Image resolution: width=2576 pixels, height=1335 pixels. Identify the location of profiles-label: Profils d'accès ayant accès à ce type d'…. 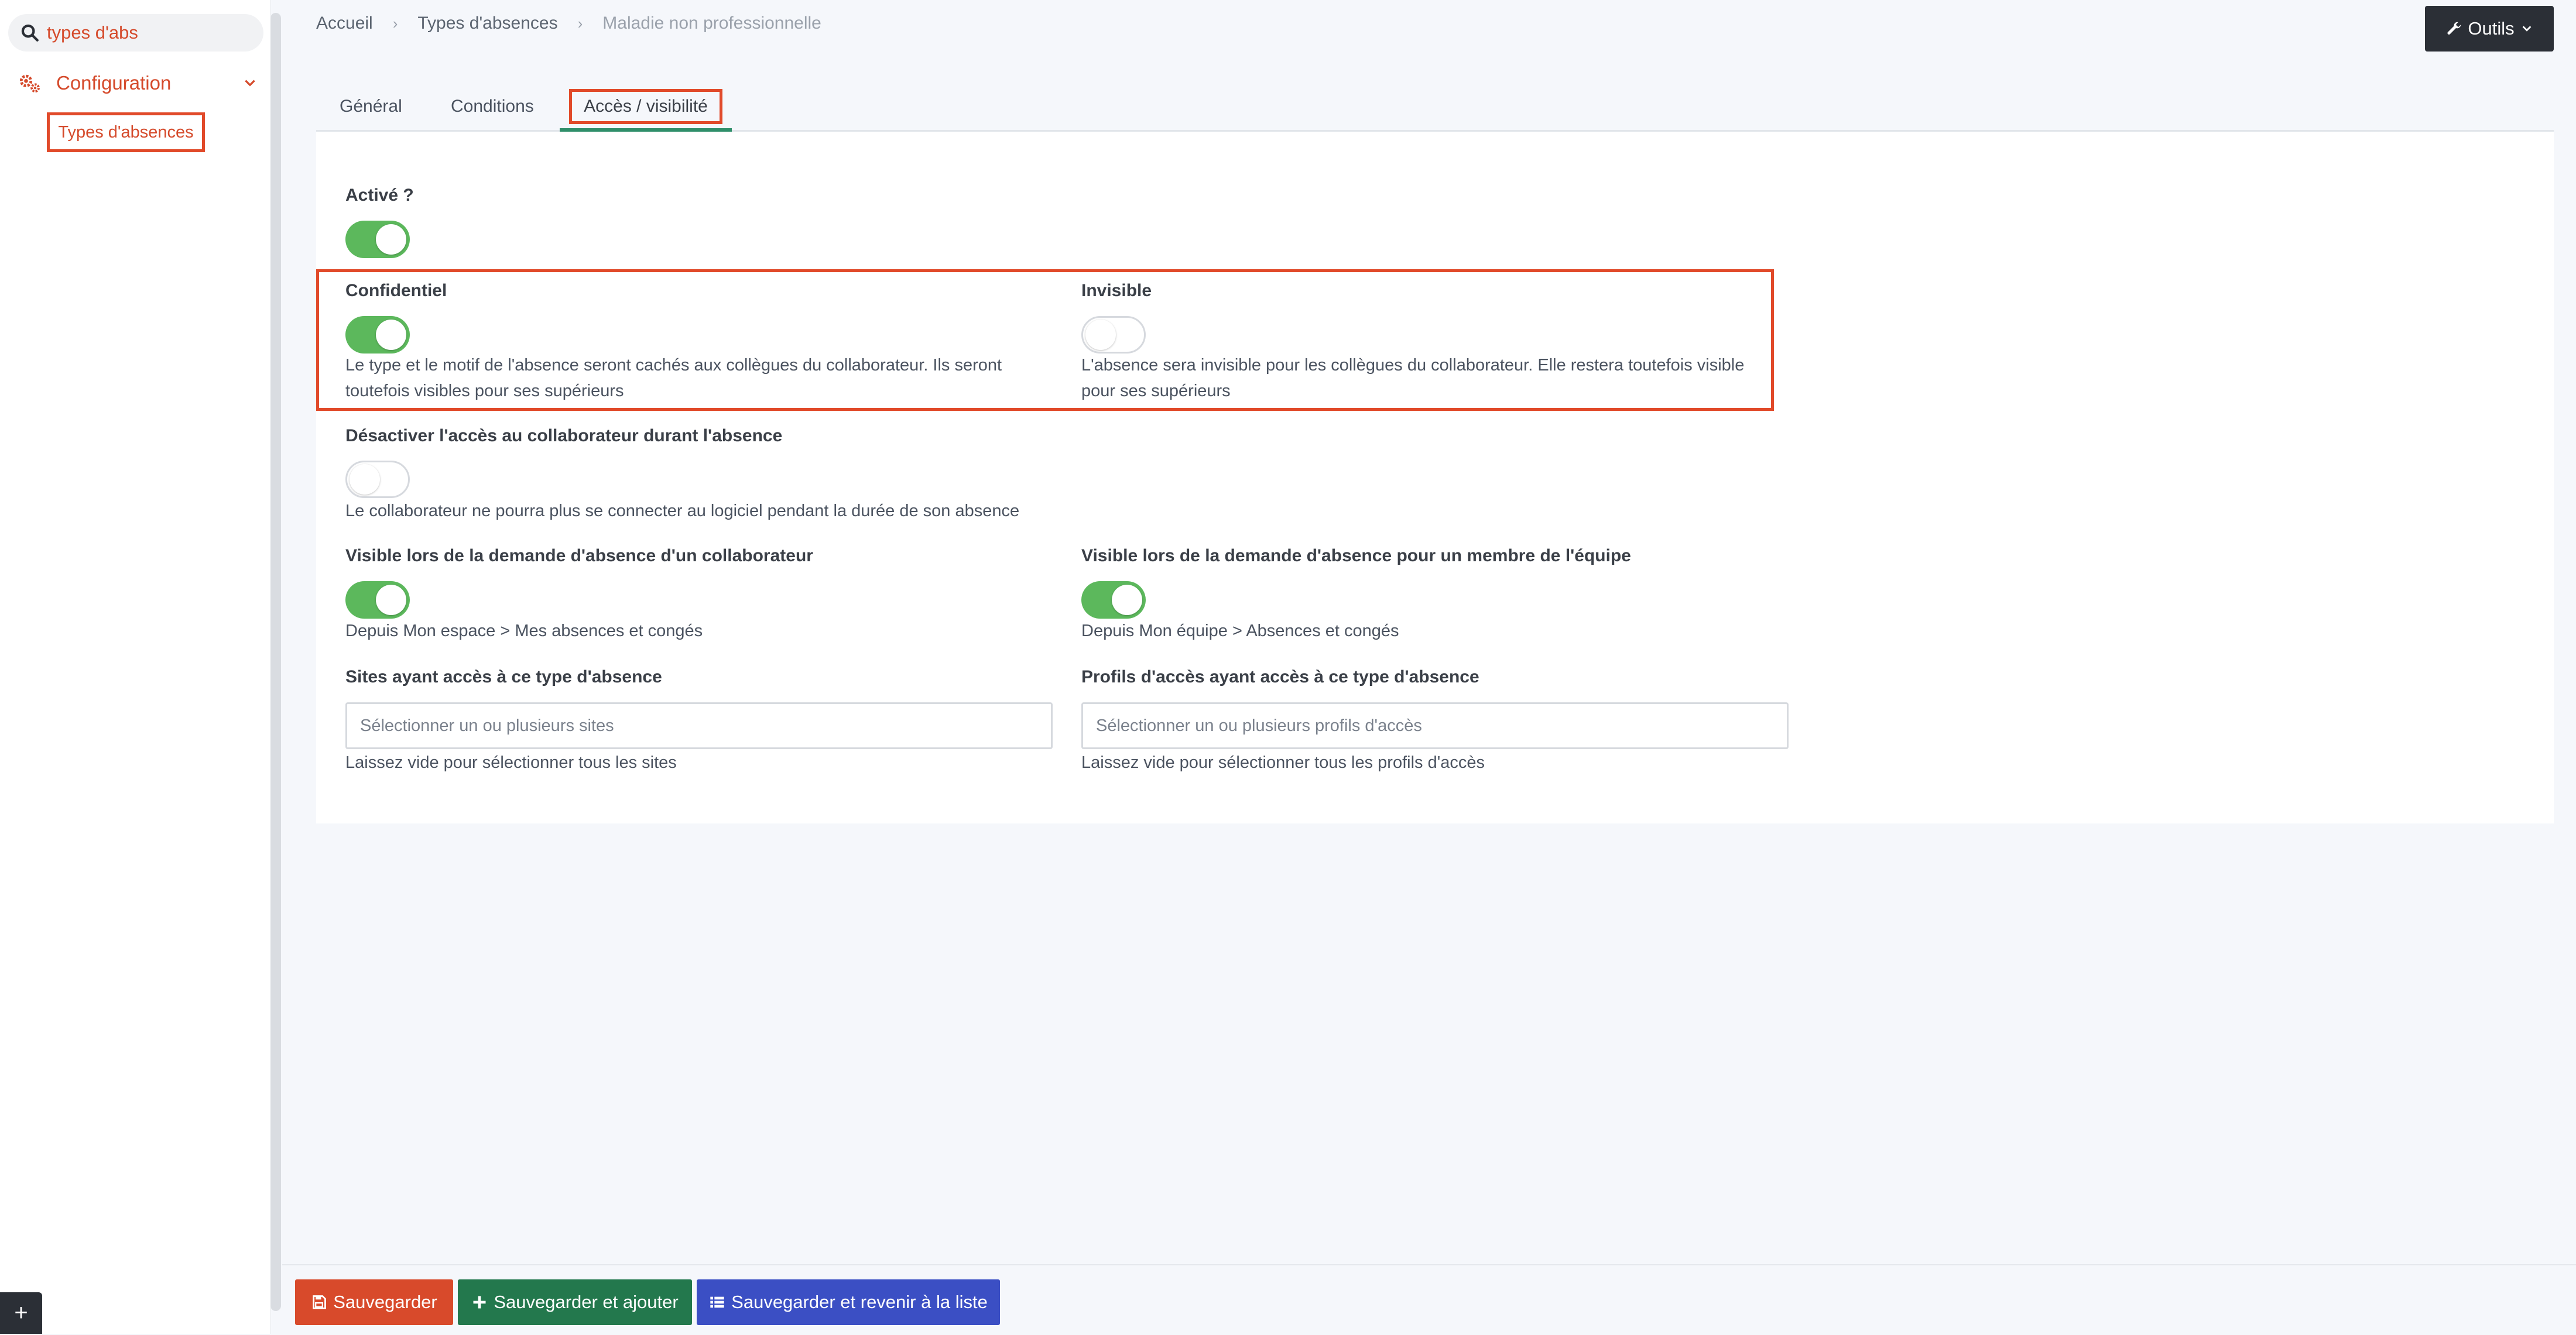
(1280, 677).